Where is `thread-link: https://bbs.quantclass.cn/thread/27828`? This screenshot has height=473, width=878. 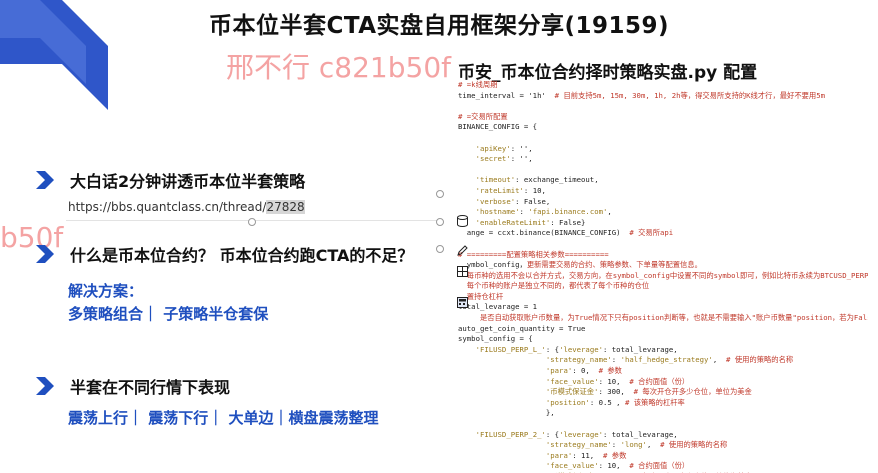
thread-link: https://bbs.quantclass.cn/thread/27828 is located at coordinates (186, 207).